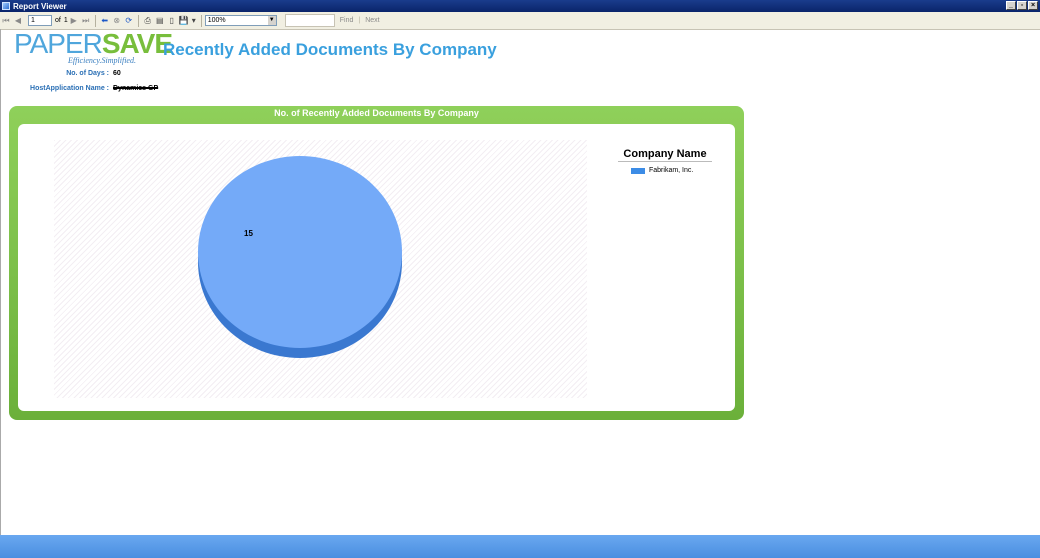  What do you see at coordinates (117, 21) in the screenshot?
I see `stop-icon: ⊗` at bounding box center [117, 21].